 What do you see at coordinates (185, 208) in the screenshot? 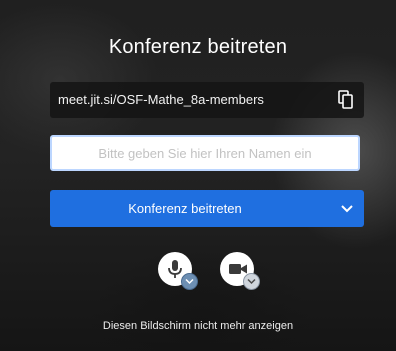
I see `join-conference-label: Konferenz beitreten` at bounding box center [185, 208].